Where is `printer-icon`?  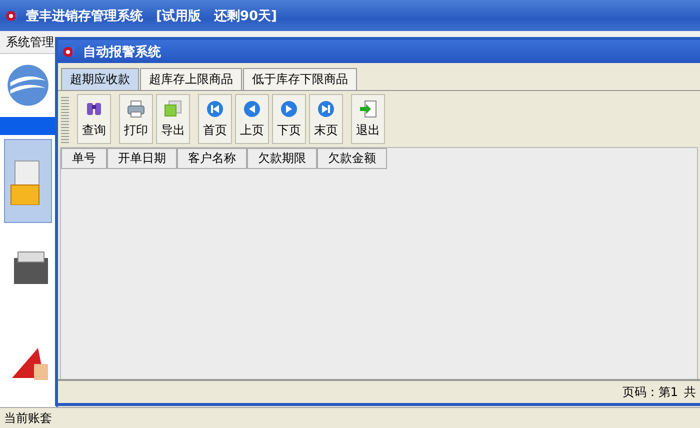 printer-icon is located at coordinates (136, 109).